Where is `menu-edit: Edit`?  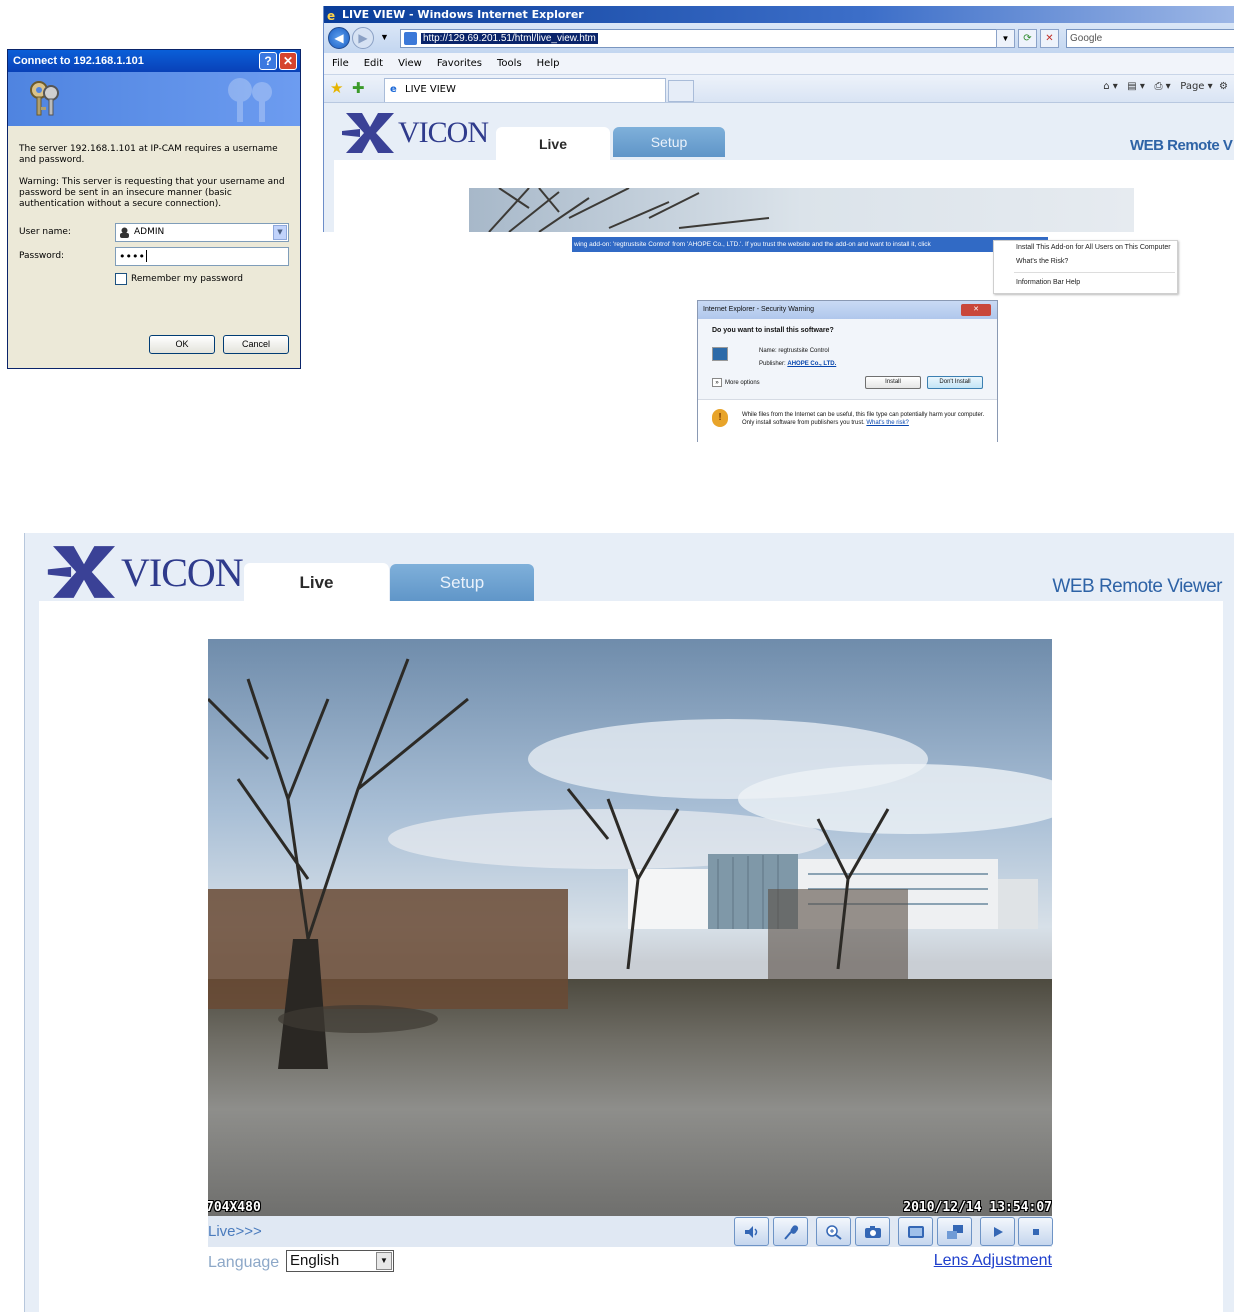 menu-edit: Edit is located at coordinates (373, 63).